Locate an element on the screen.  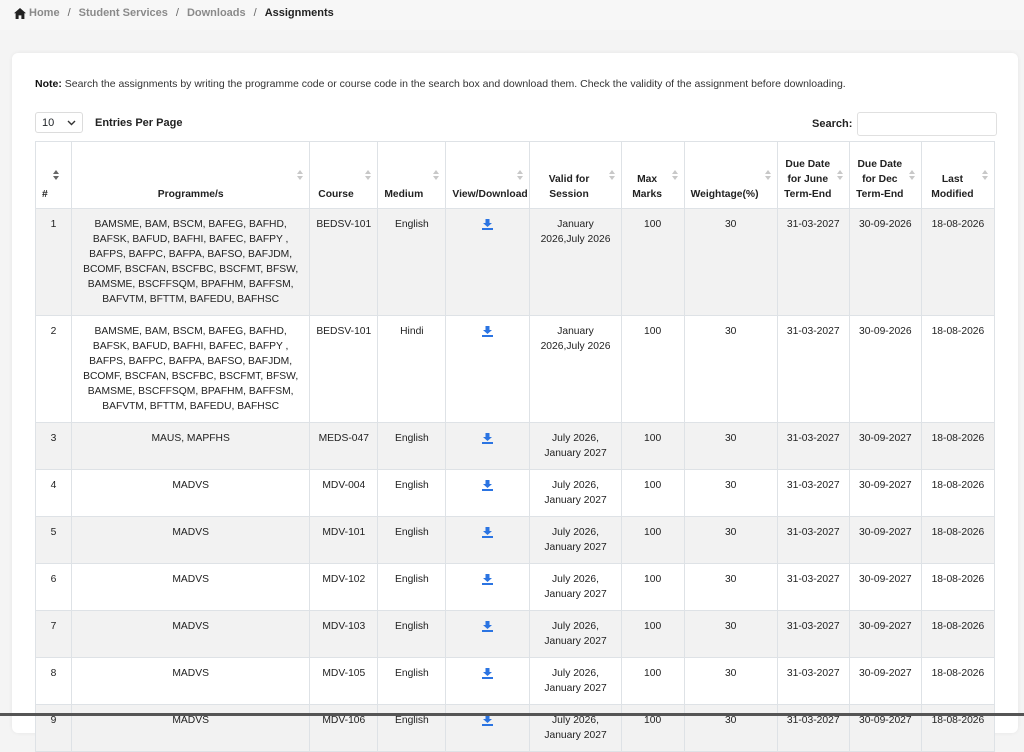
breadcrumb-student-services-link: Student Services is located at coordinates (123, 13).